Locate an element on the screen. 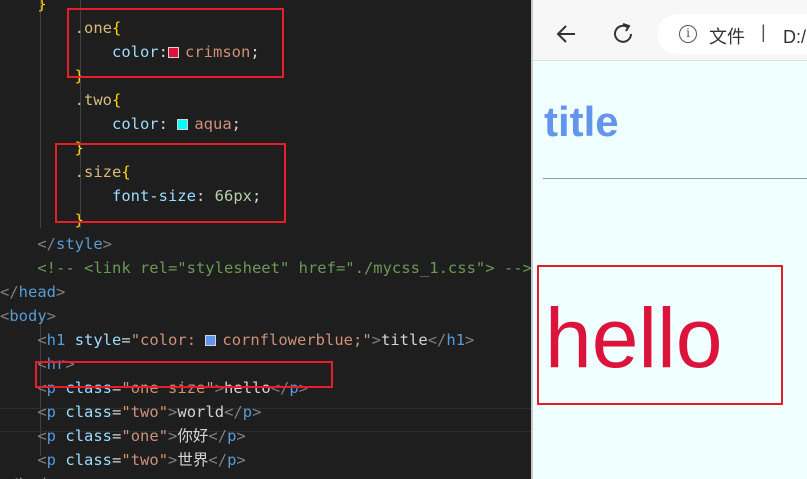 The image size is (807, 479). info-icon: i is located at coordinates (688, 34).